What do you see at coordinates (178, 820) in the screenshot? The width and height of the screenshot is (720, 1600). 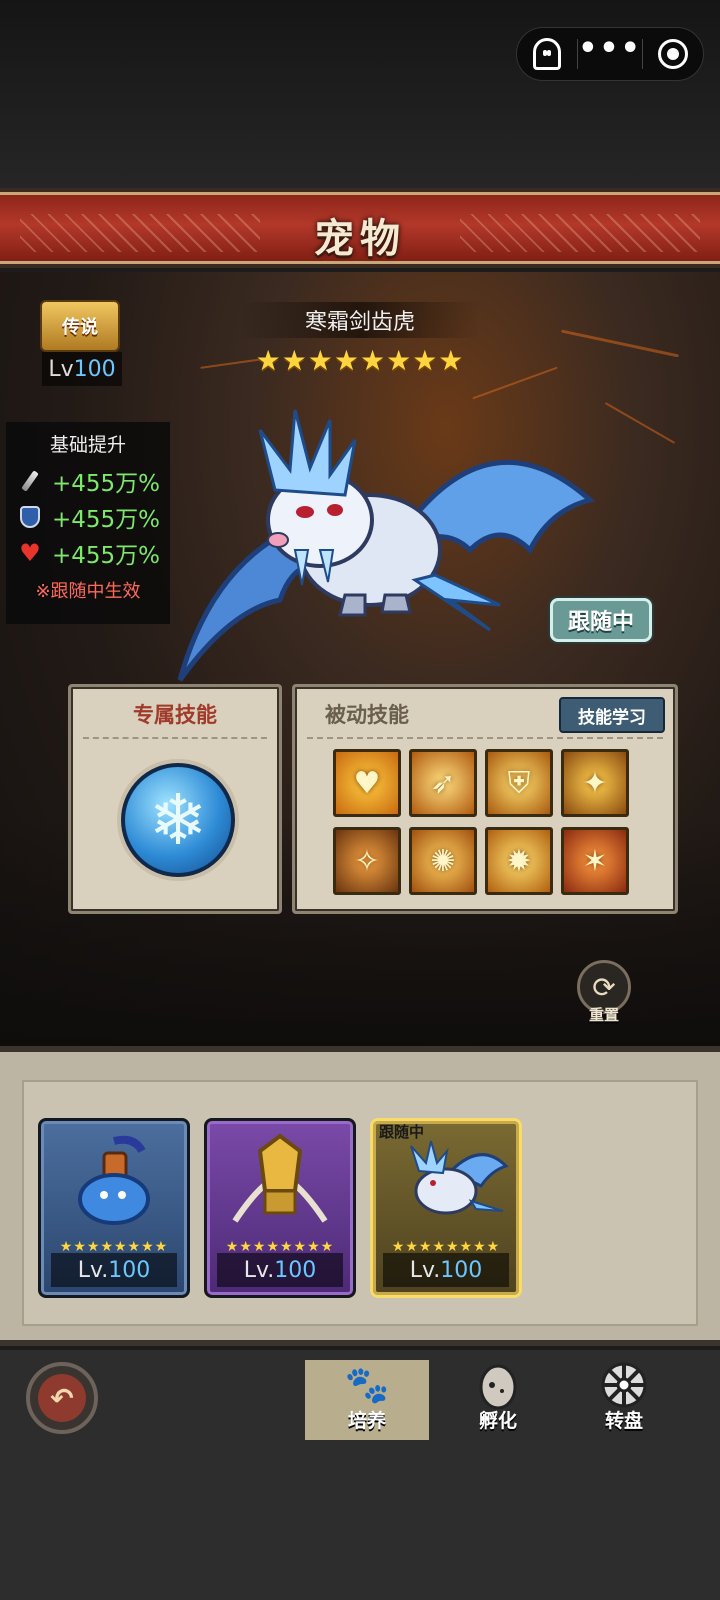 I see `snowflake-icon: ❄` at bounding box center [178, 820].